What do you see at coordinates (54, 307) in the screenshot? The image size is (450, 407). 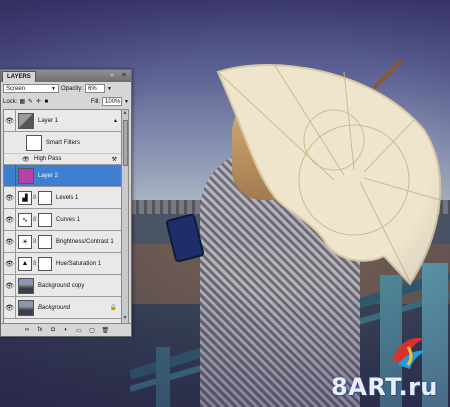 I see `layer-name: Background` at bounding box center [54, 307].